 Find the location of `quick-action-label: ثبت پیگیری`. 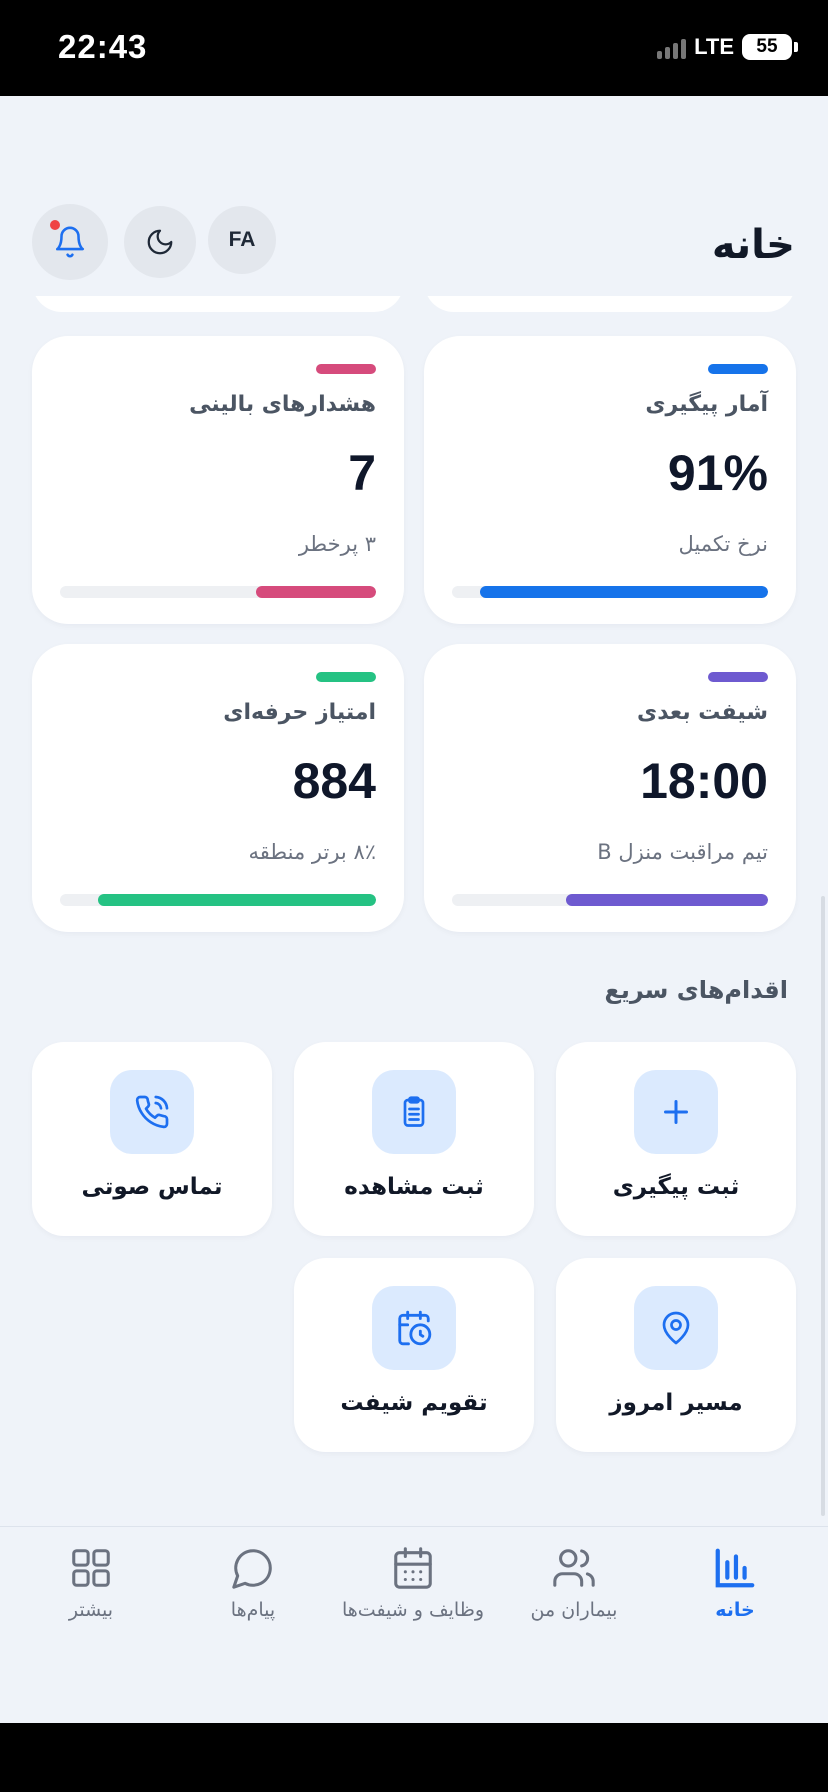

quick-action-label: ثبت پیگیری is located at coordinates (676, 1187).